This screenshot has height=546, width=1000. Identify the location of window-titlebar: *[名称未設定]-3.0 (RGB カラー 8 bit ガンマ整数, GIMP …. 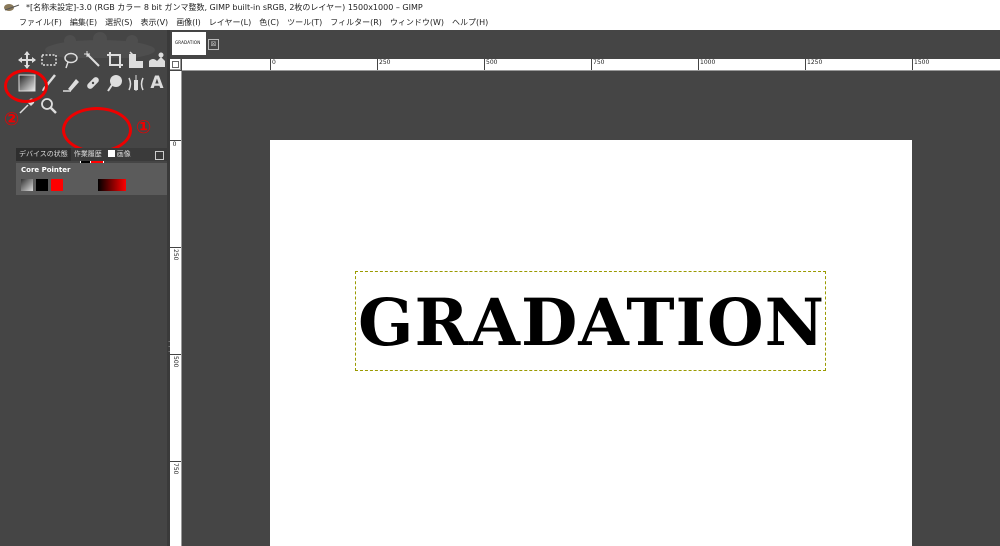
(500, 7).